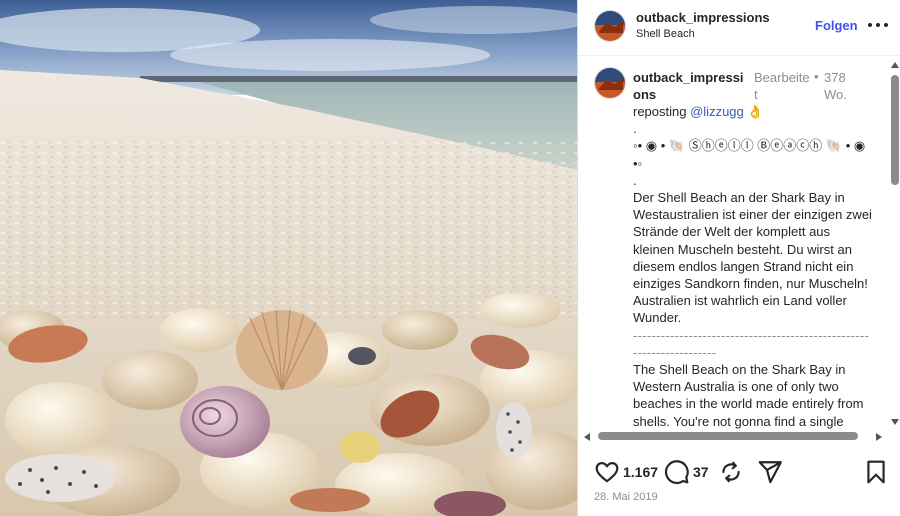 This screenshot has width=900, height=516. What do you see at coordinates (731, 472) in the screenshot?
I see `repost-icon` at bounding box center [731, 472].